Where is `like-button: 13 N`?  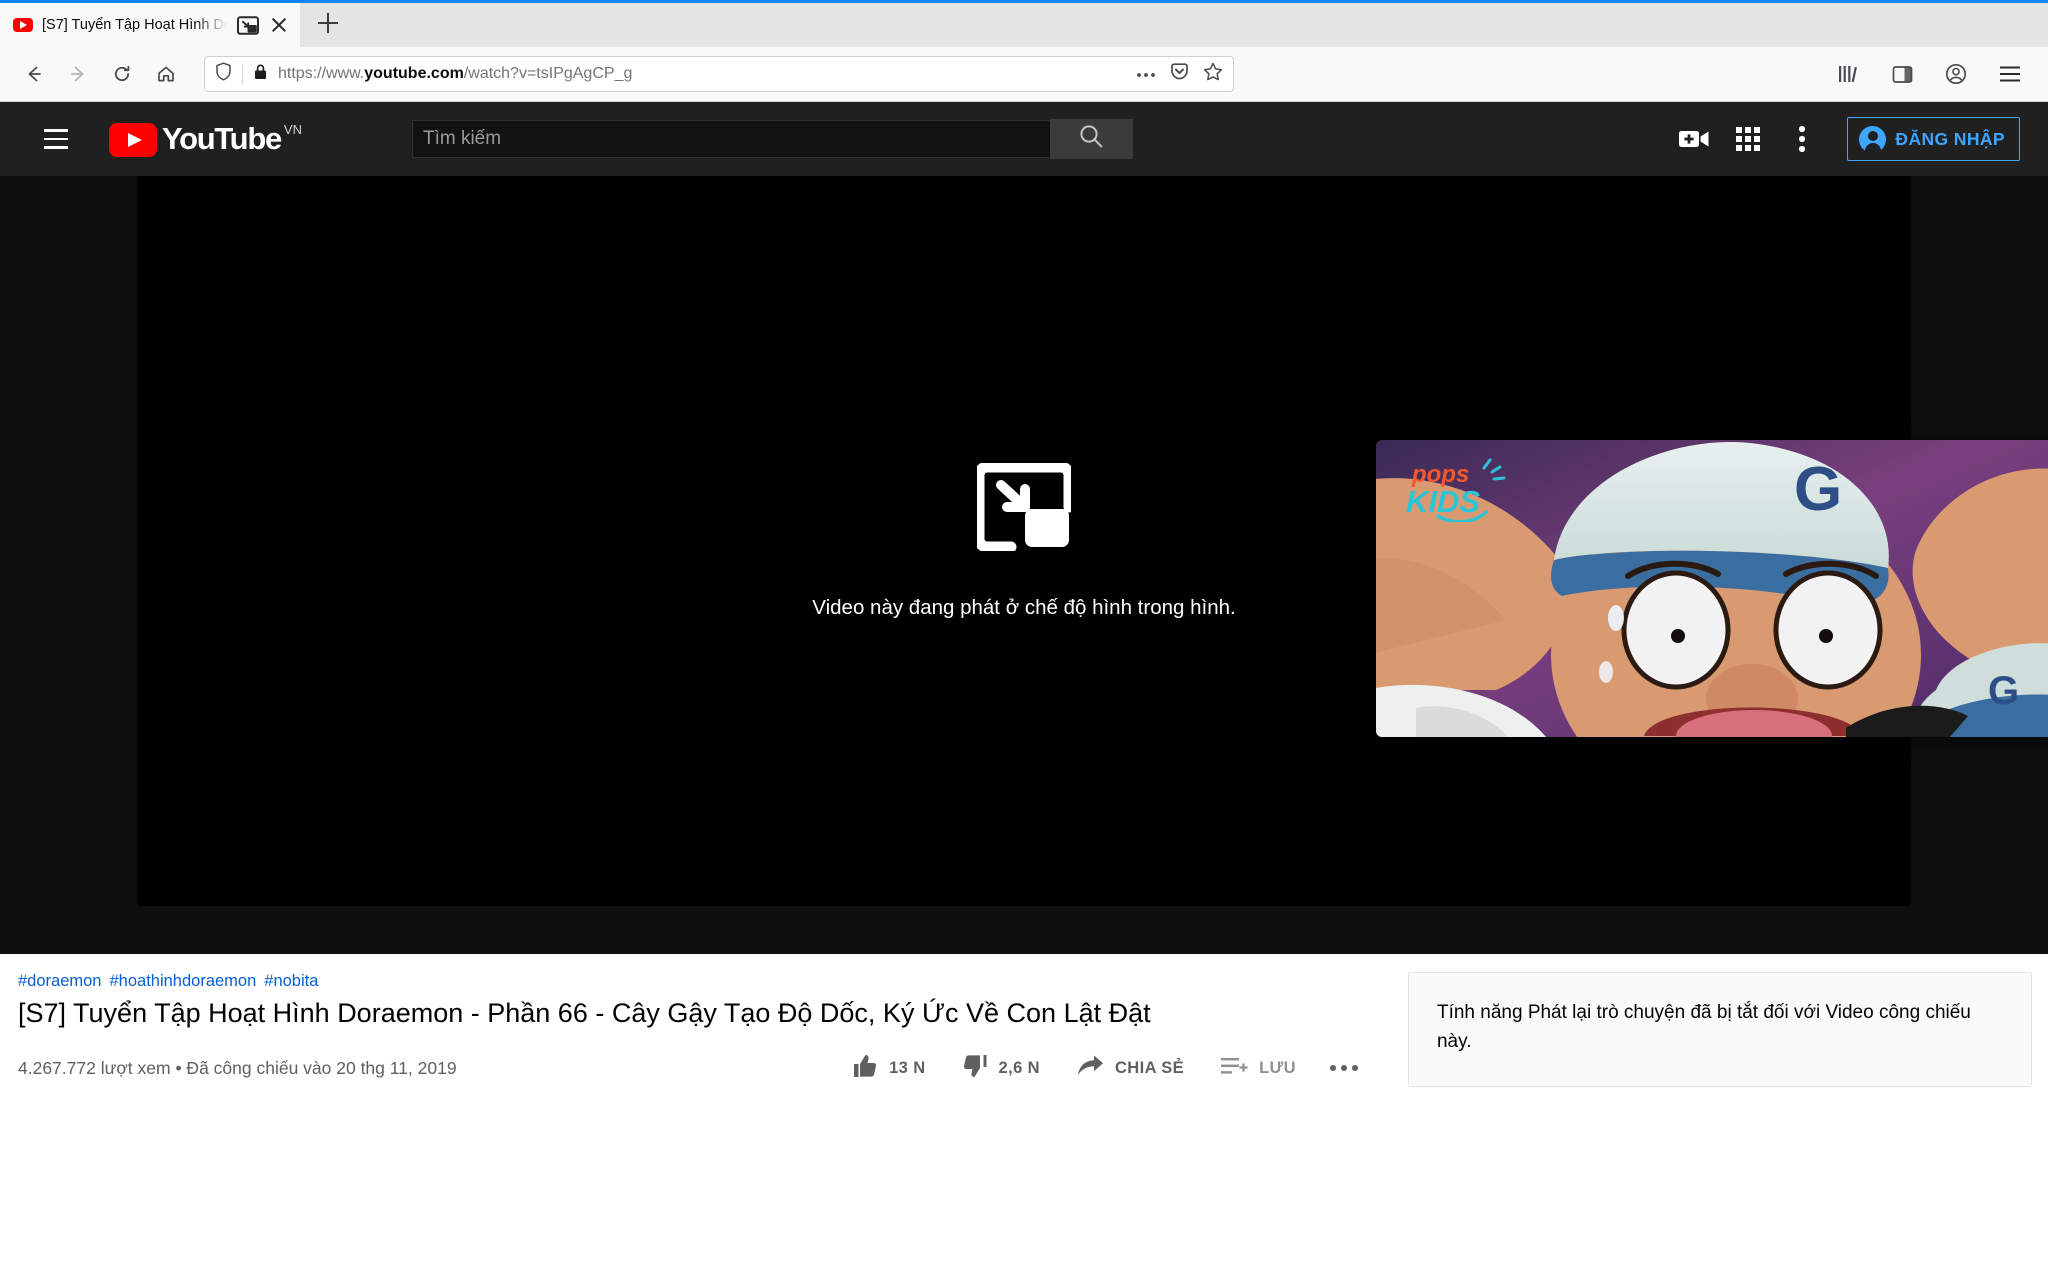
like-button: 13 N is located at coordinates (888, 1068).